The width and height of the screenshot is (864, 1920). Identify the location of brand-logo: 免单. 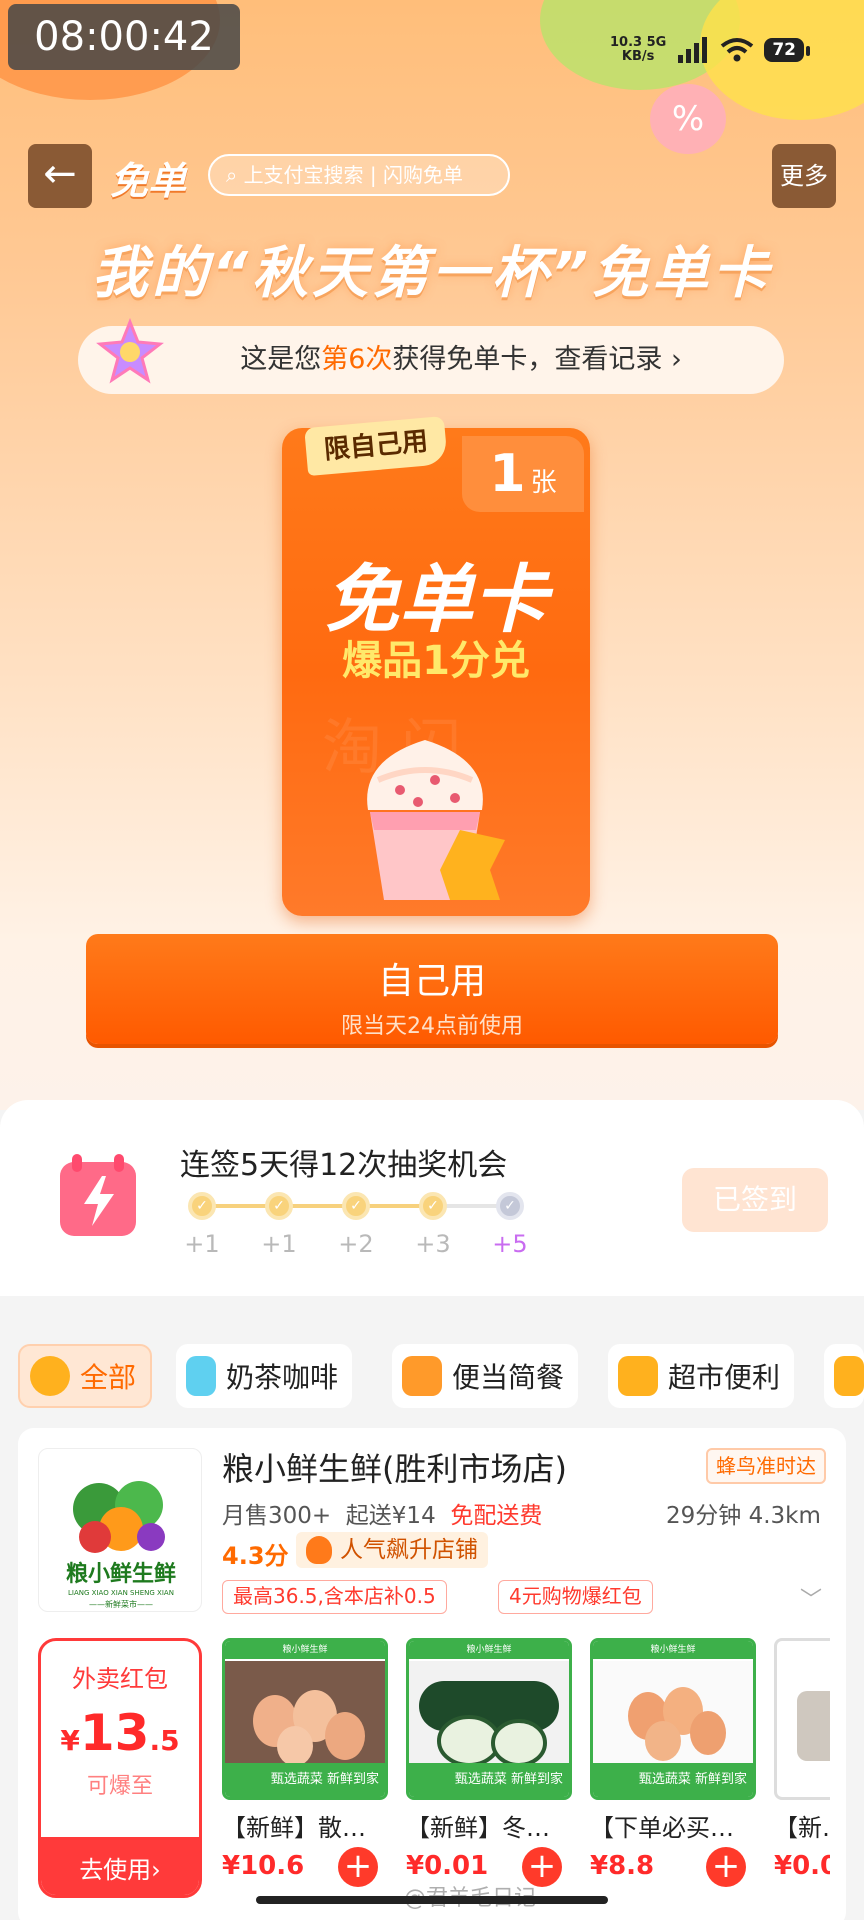
(148, 181).